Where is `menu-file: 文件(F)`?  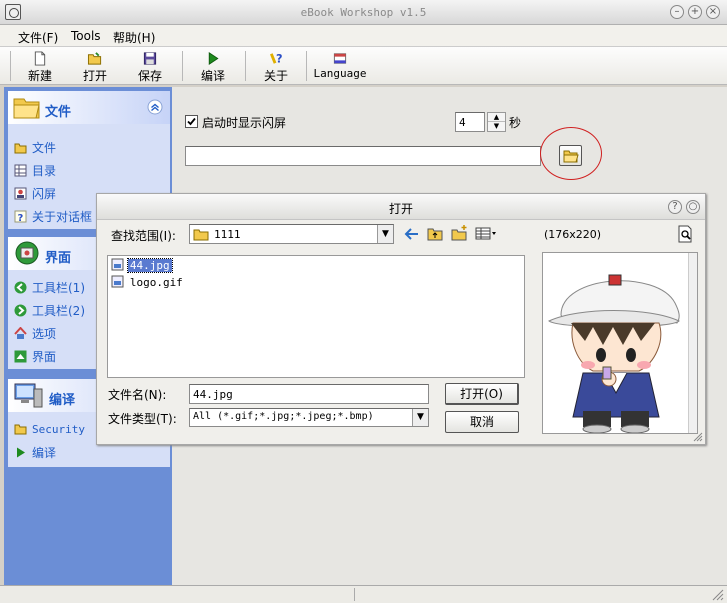 menu-file: 文件(F) is located at coordinates (38, 37).